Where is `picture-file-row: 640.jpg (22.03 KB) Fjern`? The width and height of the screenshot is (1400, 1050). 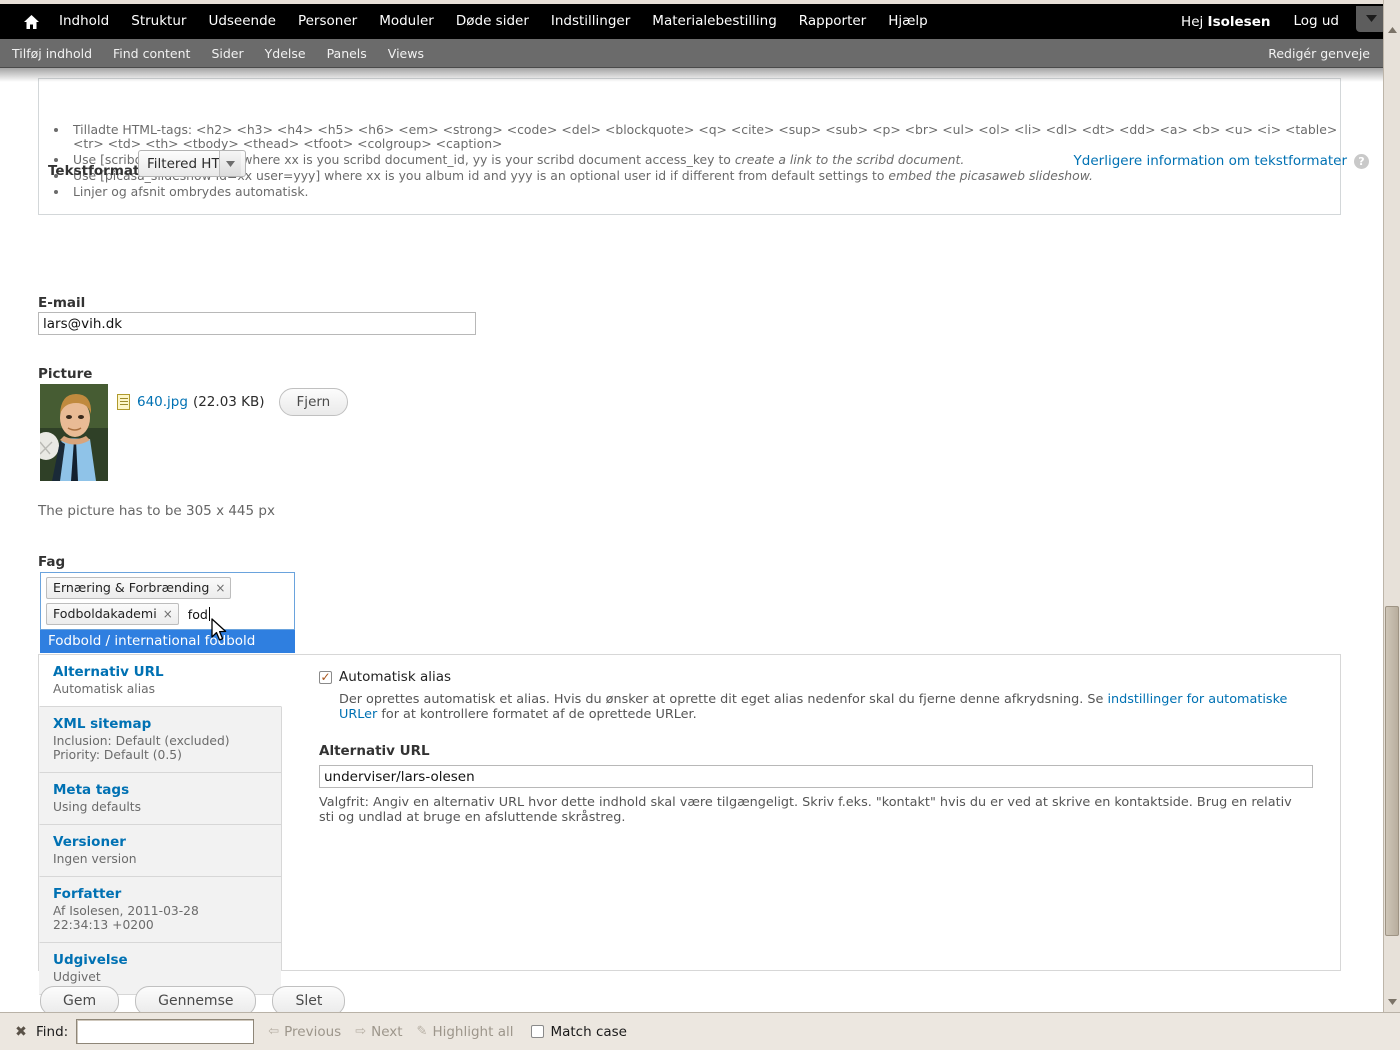
picture-file-row: 640.jpg (22.03 KB) Fjern is located at coordinates (233, 402).